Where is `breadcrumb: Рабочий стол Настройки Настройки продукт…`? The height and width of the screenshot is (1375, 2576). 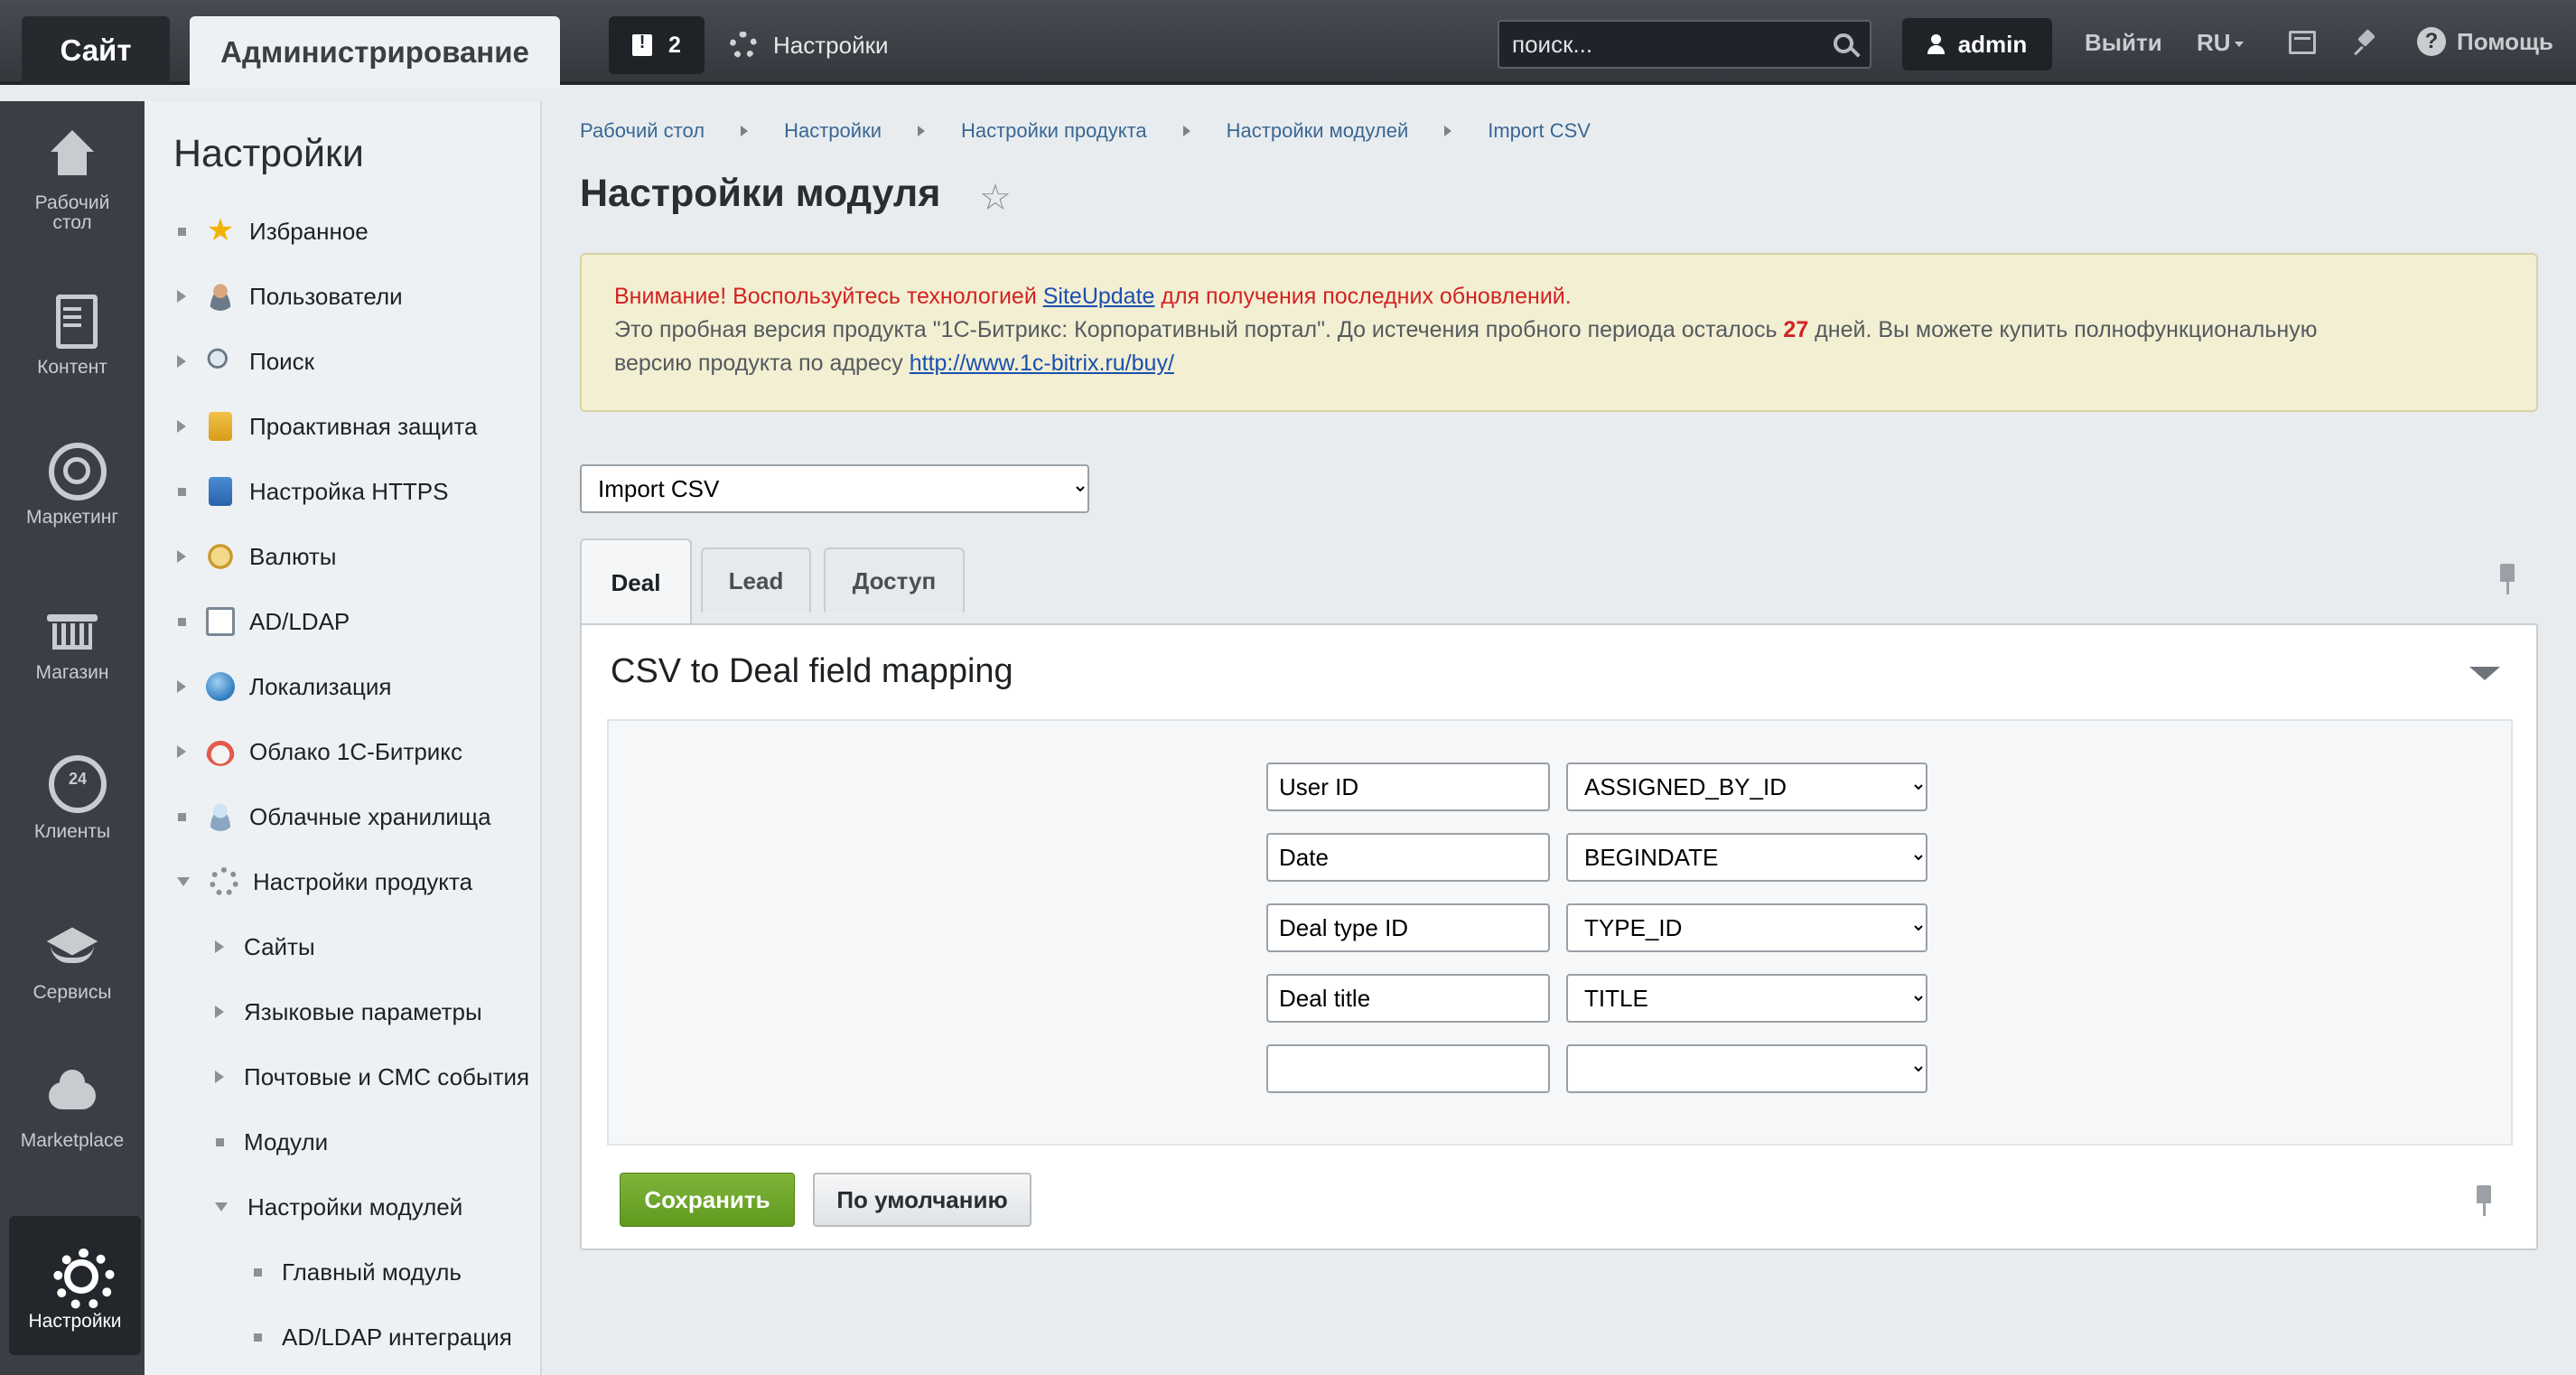 breadcrumb: Рабочий стол Настройки Настройки продукт… is located at coordinates (1085, 131).